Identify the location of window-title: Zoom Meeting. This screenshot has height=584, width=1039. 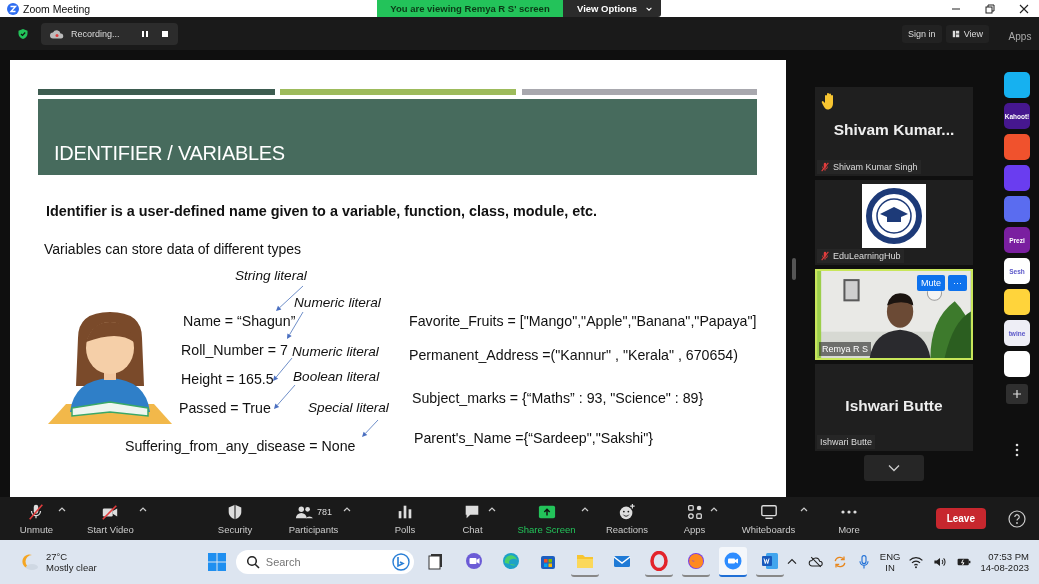
(57, 8).